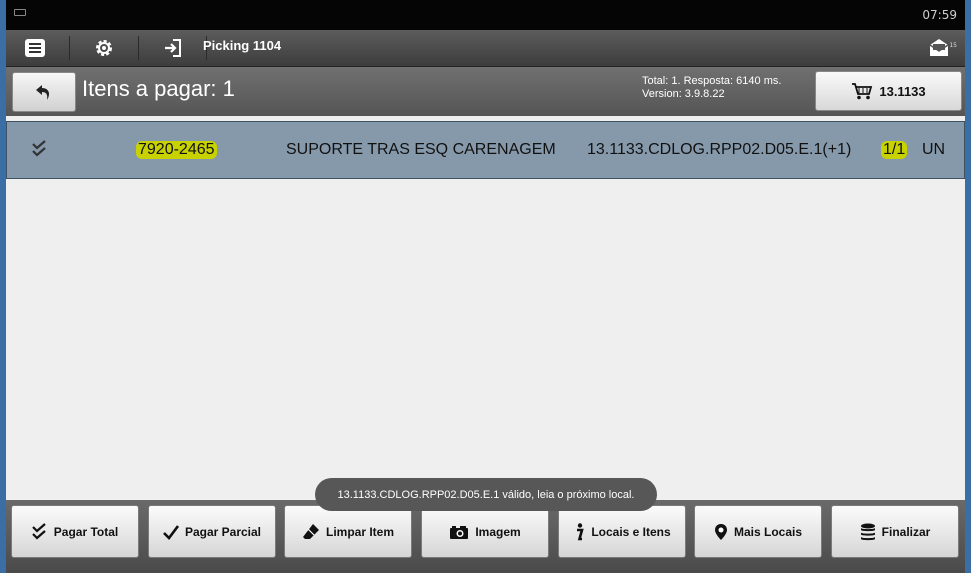 This screenshot has width=971, height=573. I want to click on mais-locais-label: Mais Locais, so click(768, 531).